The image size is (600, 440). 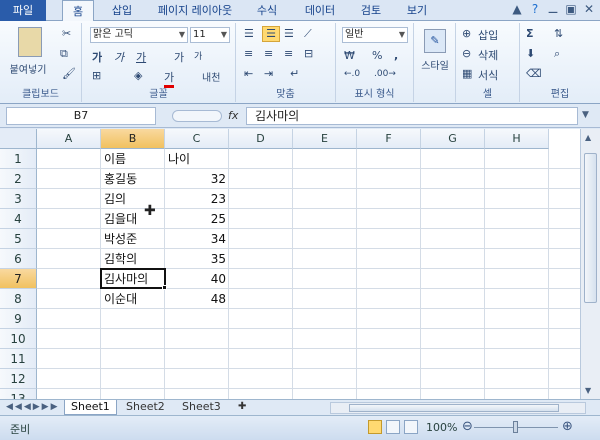 What do you see at coordinates (412, 116) in the screenshot?
I see `formula-input: 김사마의` at bounding box center [412, 116].